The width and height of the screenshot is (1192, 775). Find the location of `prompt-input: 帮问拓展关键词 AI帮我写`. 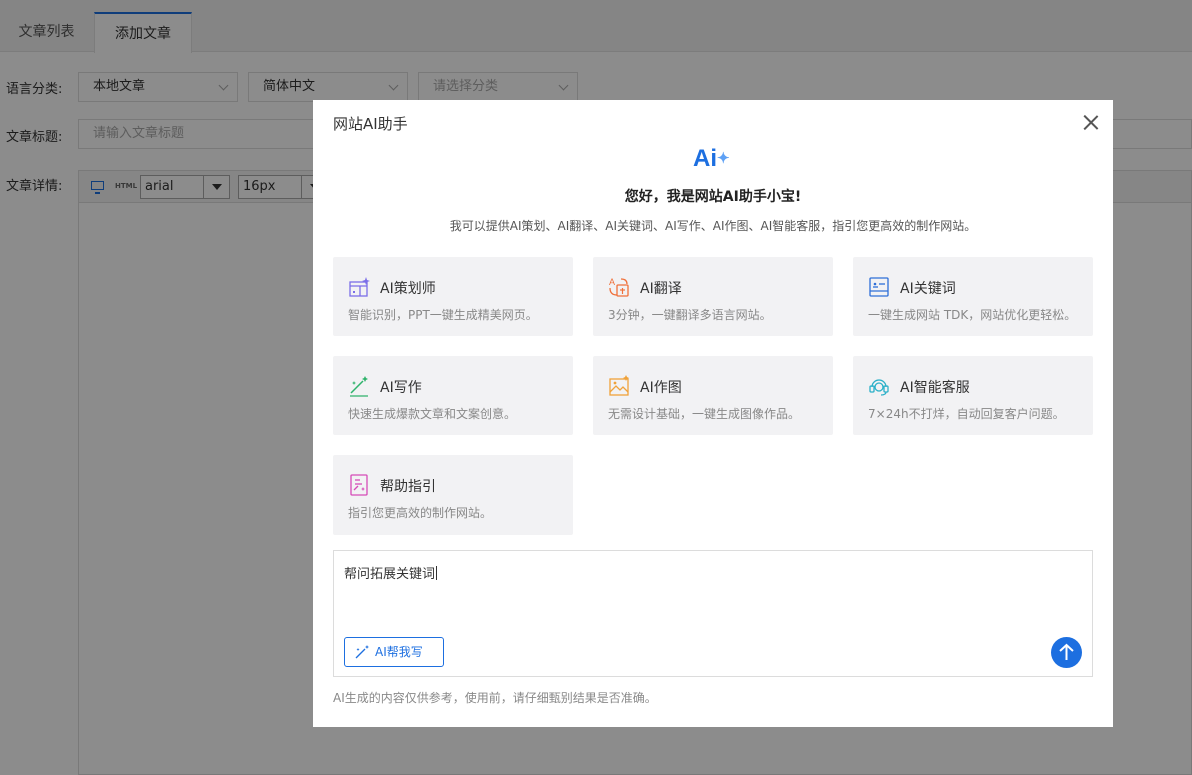

prompt-input: 帮问拓展关键词 AI帮我写 is located at coordinates (713, 613).